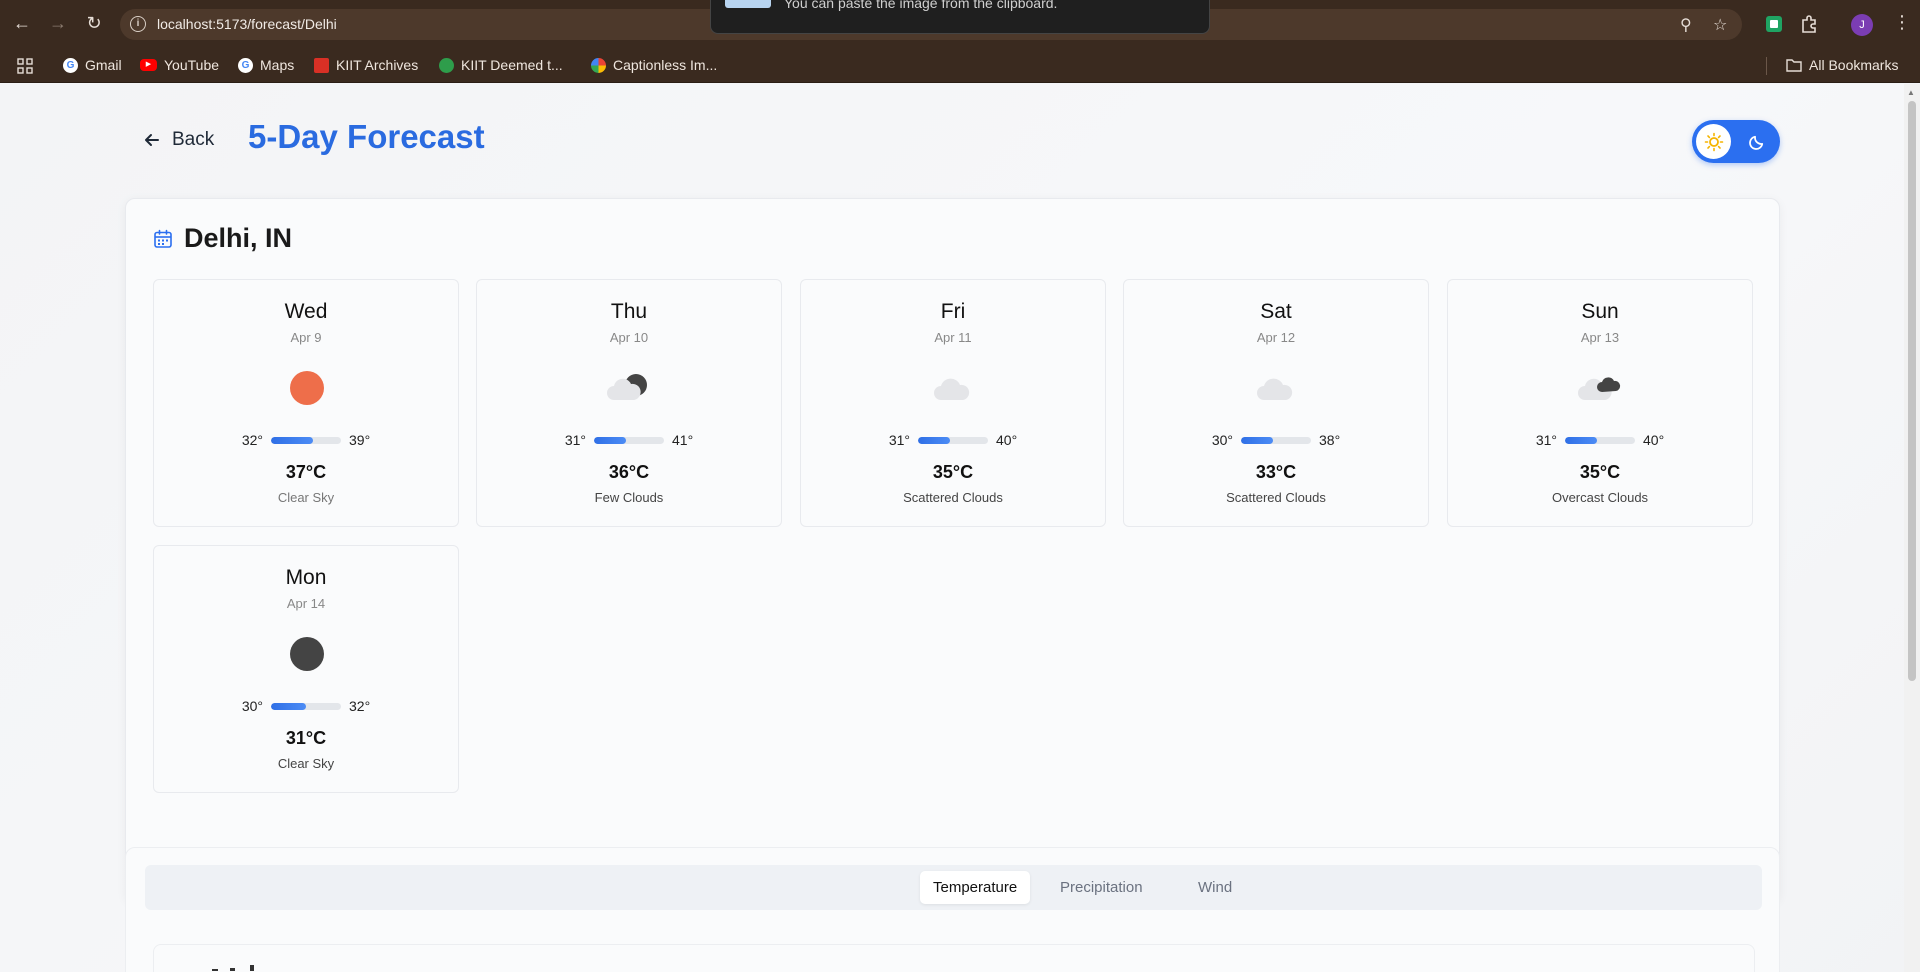 The height and width of the screenshot is (972, 1920). What do you see at coordinates (1902, 22) in the screenshot?
I see `browser-menu-icon: ⋮` at bounding box center [1902, 22].